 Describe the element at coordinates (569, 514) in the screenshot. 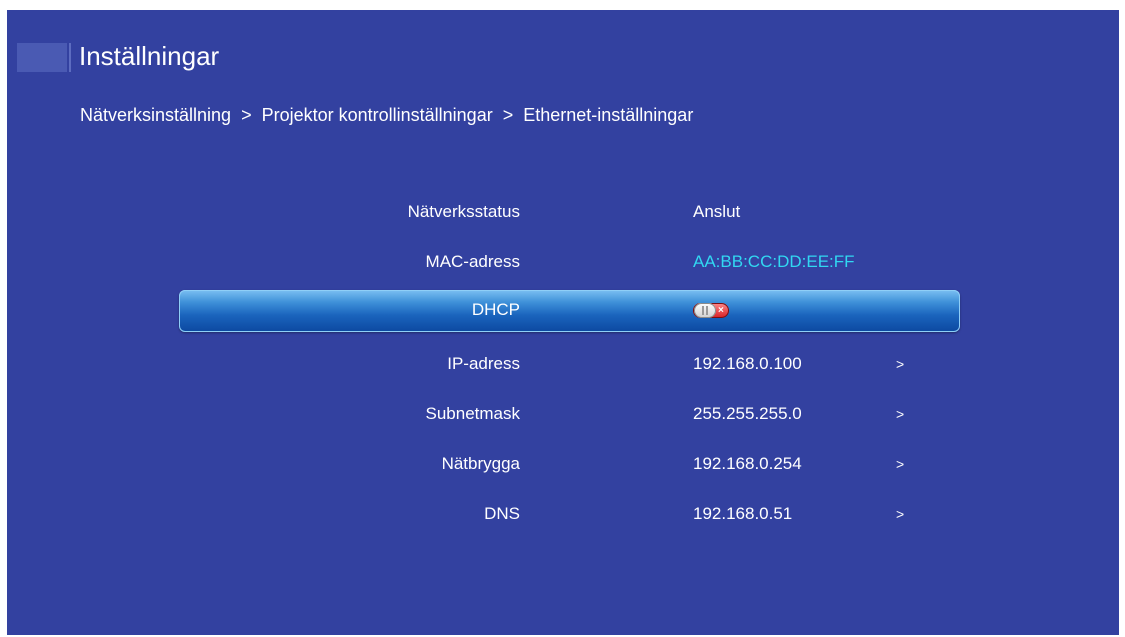

I see `setting-row-dns: DNS 192.168.0.51 >` at that location.